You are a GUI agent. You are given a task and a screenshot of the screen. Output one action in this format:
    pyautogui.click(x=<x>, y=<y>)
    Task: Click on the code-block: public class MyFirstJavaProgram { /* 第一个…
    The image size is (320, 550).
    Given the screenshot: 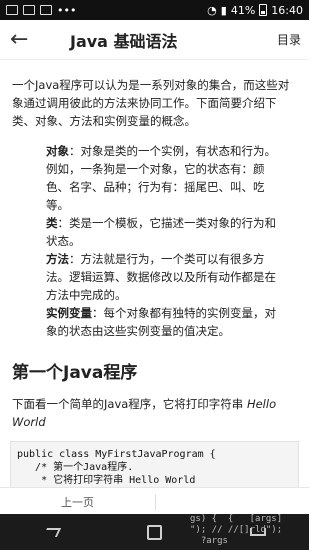 What is the action you would take?
    pyautogui.click(x=154, y=464)
    